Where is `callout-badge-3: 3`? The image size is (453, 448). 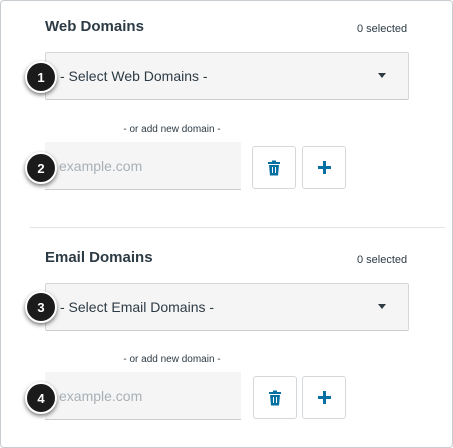
callout-badge-3: 3 is located at coordinates (41, 307).